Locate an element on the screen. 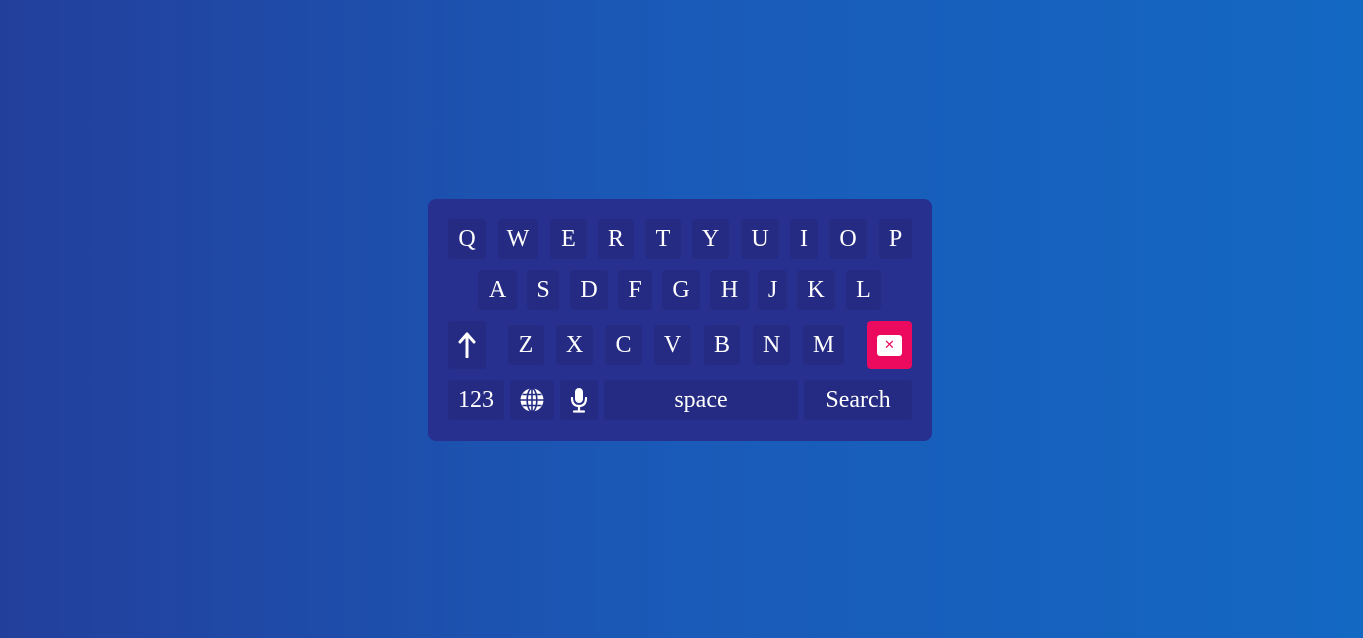  key-q: Q is located at coordinates (467, 239).